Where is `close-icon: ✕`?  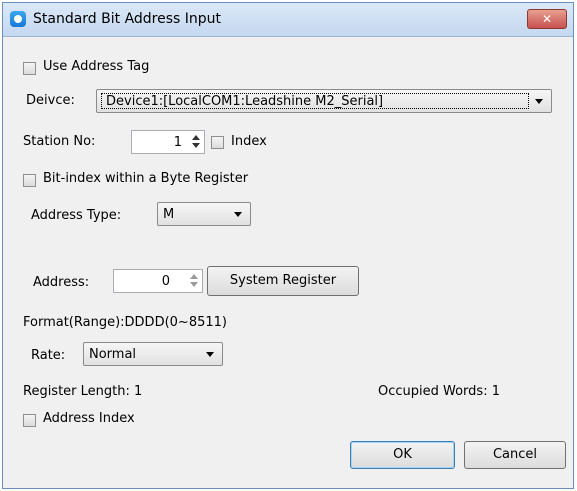 close-icon: ✕ is located at coordinates (547, 19).